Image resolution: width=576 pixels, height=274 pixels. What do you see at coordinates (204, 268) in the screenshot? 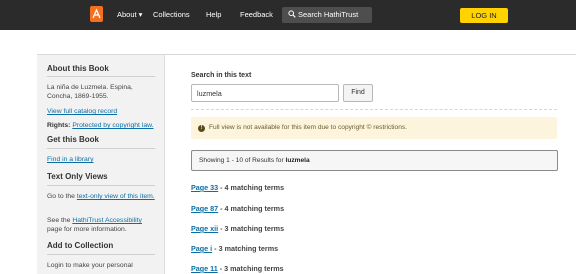
I see `result-page-link: Page 11` at bounding box center [204, 268].